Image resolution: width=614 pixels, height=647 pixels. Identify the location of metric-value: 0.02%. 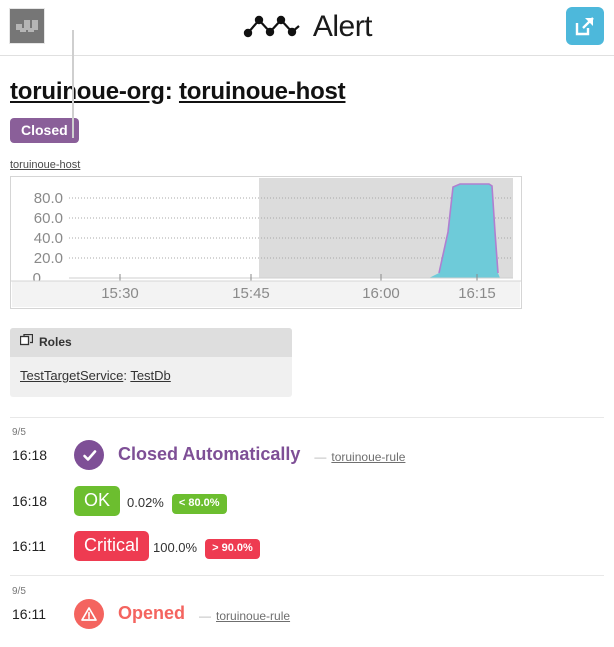
(145, 502).